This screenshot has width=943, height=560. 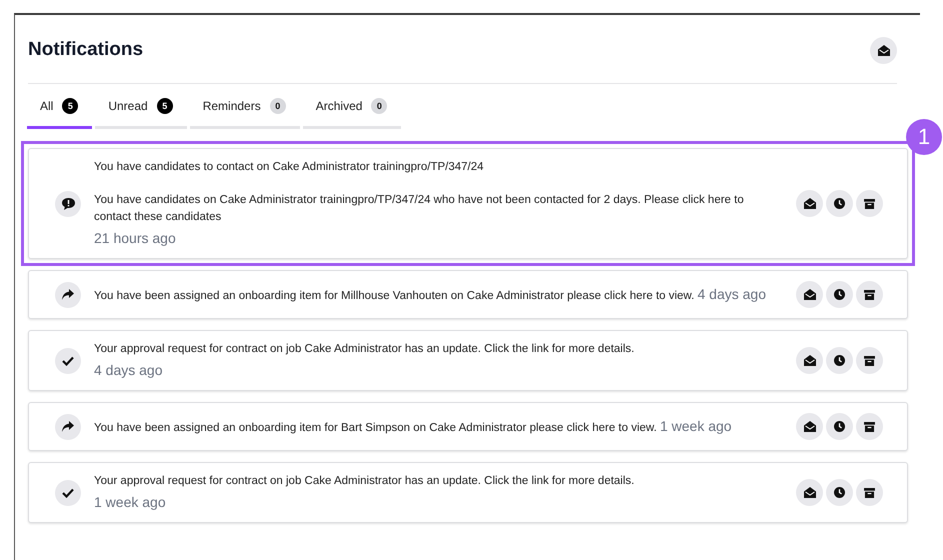 I want to click on notification-card: Your approval request for contract on job Cake Administrator has an update. Click the link for more details. 1 week ago, so click(x=468, y=492).